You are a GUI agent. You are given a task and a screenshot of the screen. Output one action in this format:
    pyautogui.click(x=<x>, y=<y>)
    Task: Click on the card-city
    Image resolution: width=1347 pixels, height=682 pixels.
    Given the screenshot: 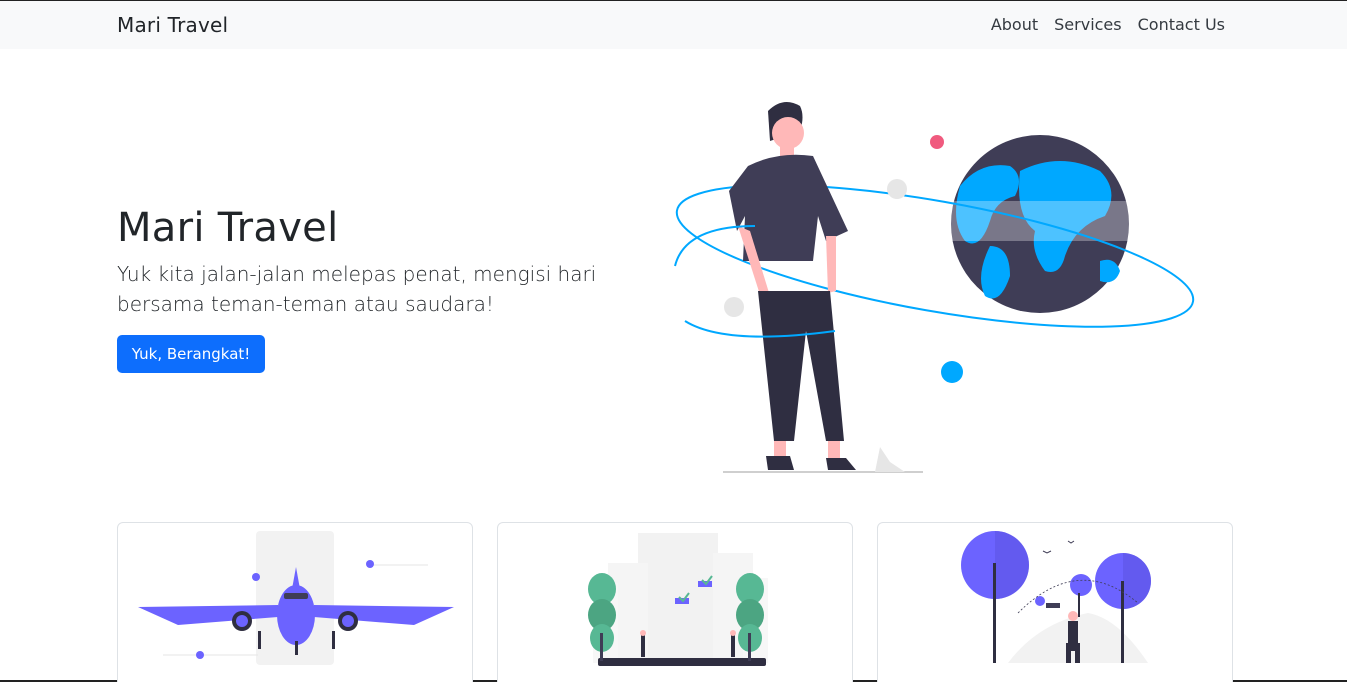 What is the action you would take?
    pyautogui.click(x=675, y=602)
    